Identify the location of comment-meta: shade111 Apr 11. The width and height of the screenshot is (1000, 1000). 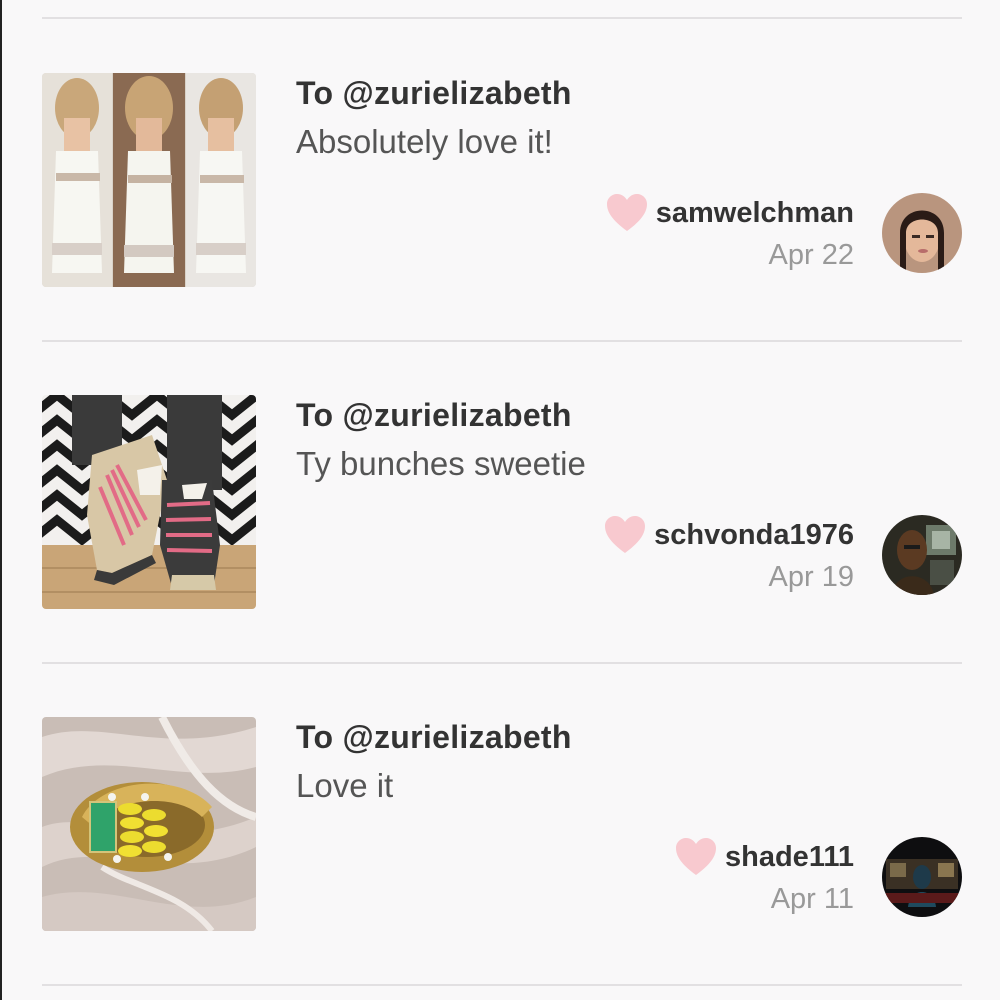
(764, 875).